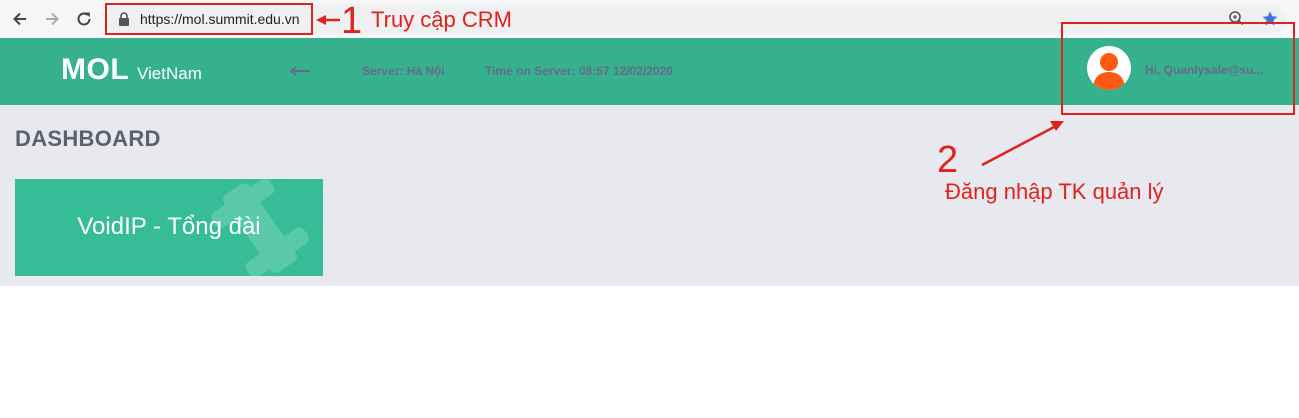  I want to click on annotation-step-2-text: Đăng nhập TK quản lý, so click(1054, 191).